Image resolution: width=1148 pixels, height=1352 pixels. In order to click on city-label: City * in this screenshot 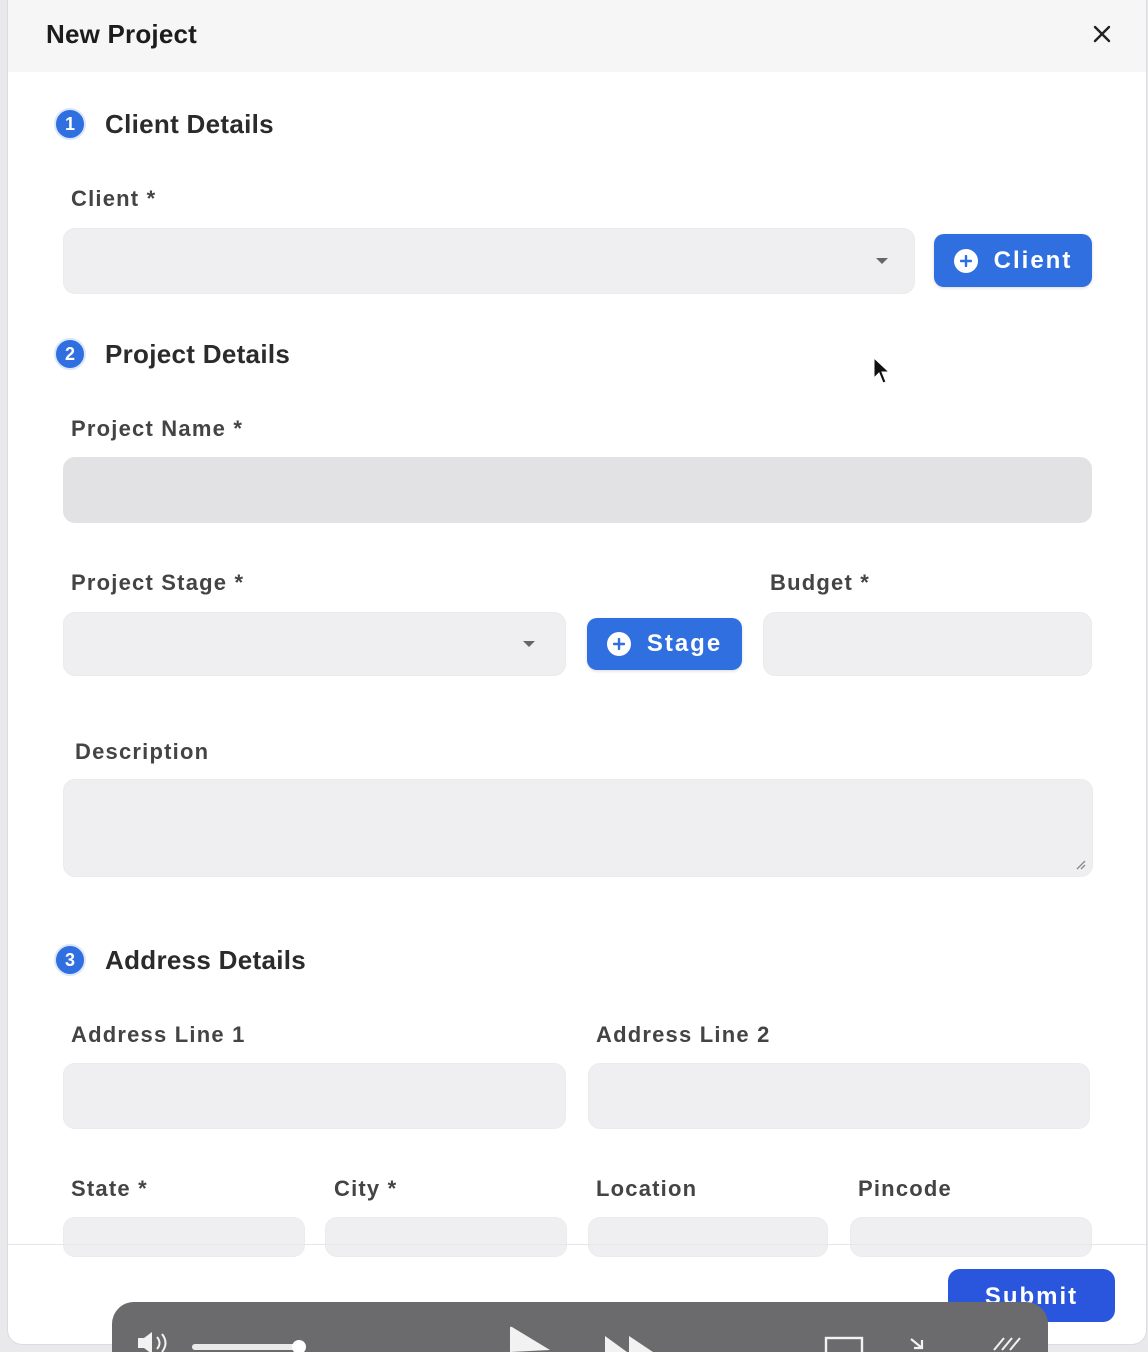, I will do `click(366, 1188)`.